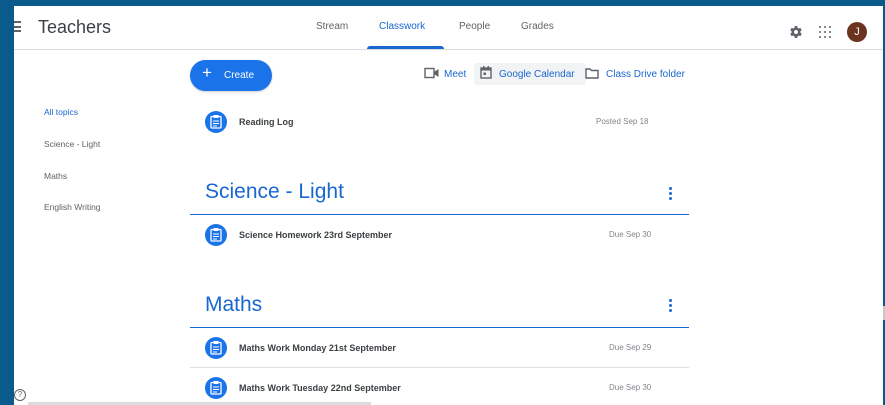  What do you see at coordinates (622, 121) in the screenshot?
I see `posted-date: Posted Sep 18` at bounding box center [622, 121].